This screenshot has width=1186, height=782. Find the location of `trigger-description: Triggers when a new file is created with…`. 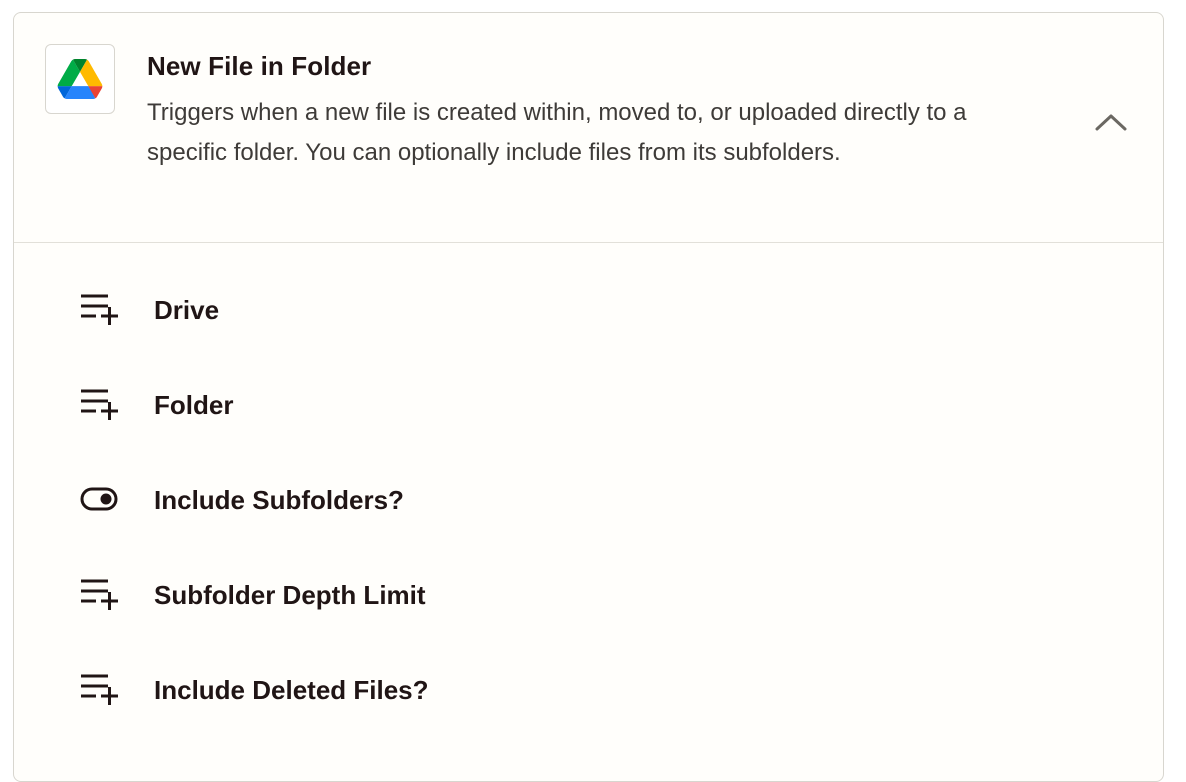

trigger-description: Triggers when a new file is created with… is located at coordinates (557, 132).